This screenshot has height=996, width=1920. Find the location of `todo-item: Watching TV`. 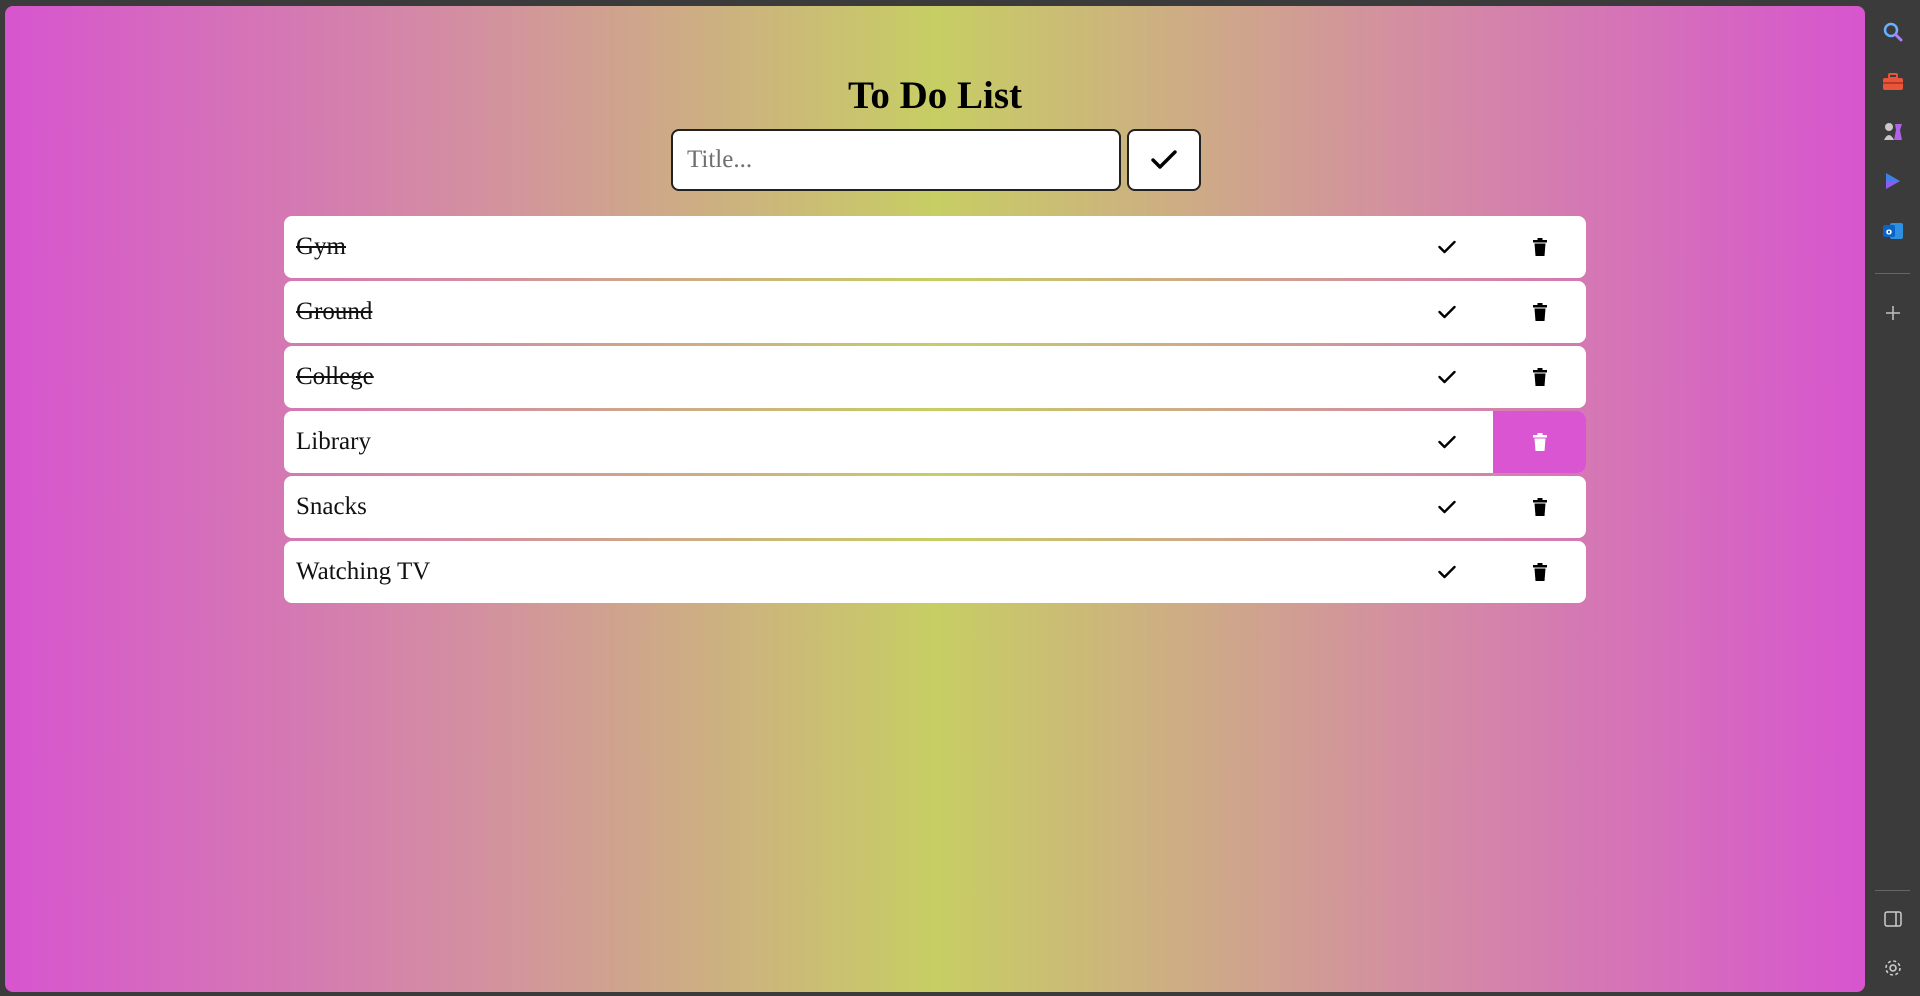

todo-item: Watching TV is located at coordinates (935, 572).